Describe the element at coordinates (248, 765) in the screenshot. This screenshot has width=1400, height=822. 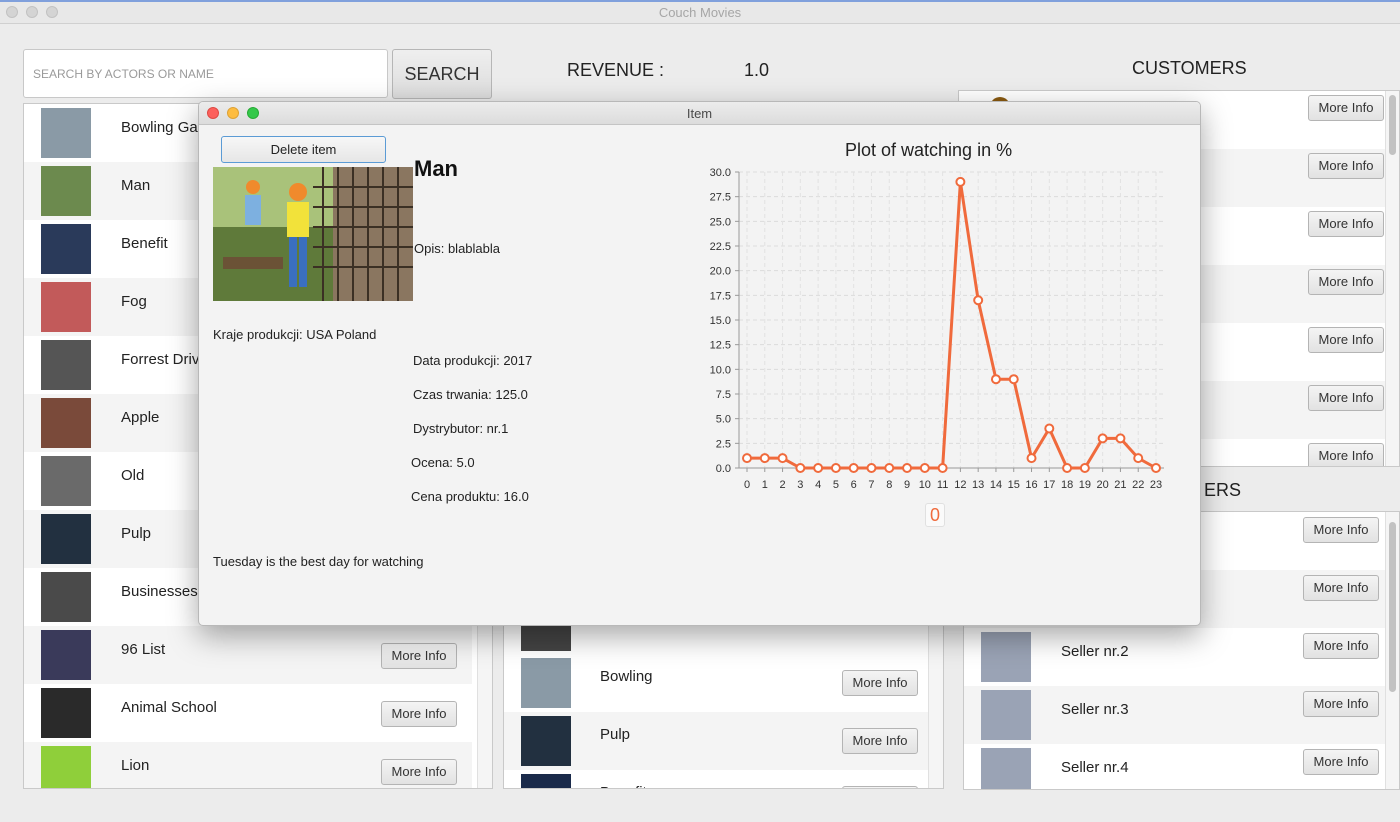
I see `movie-list-item: Lion More Info` at that location.